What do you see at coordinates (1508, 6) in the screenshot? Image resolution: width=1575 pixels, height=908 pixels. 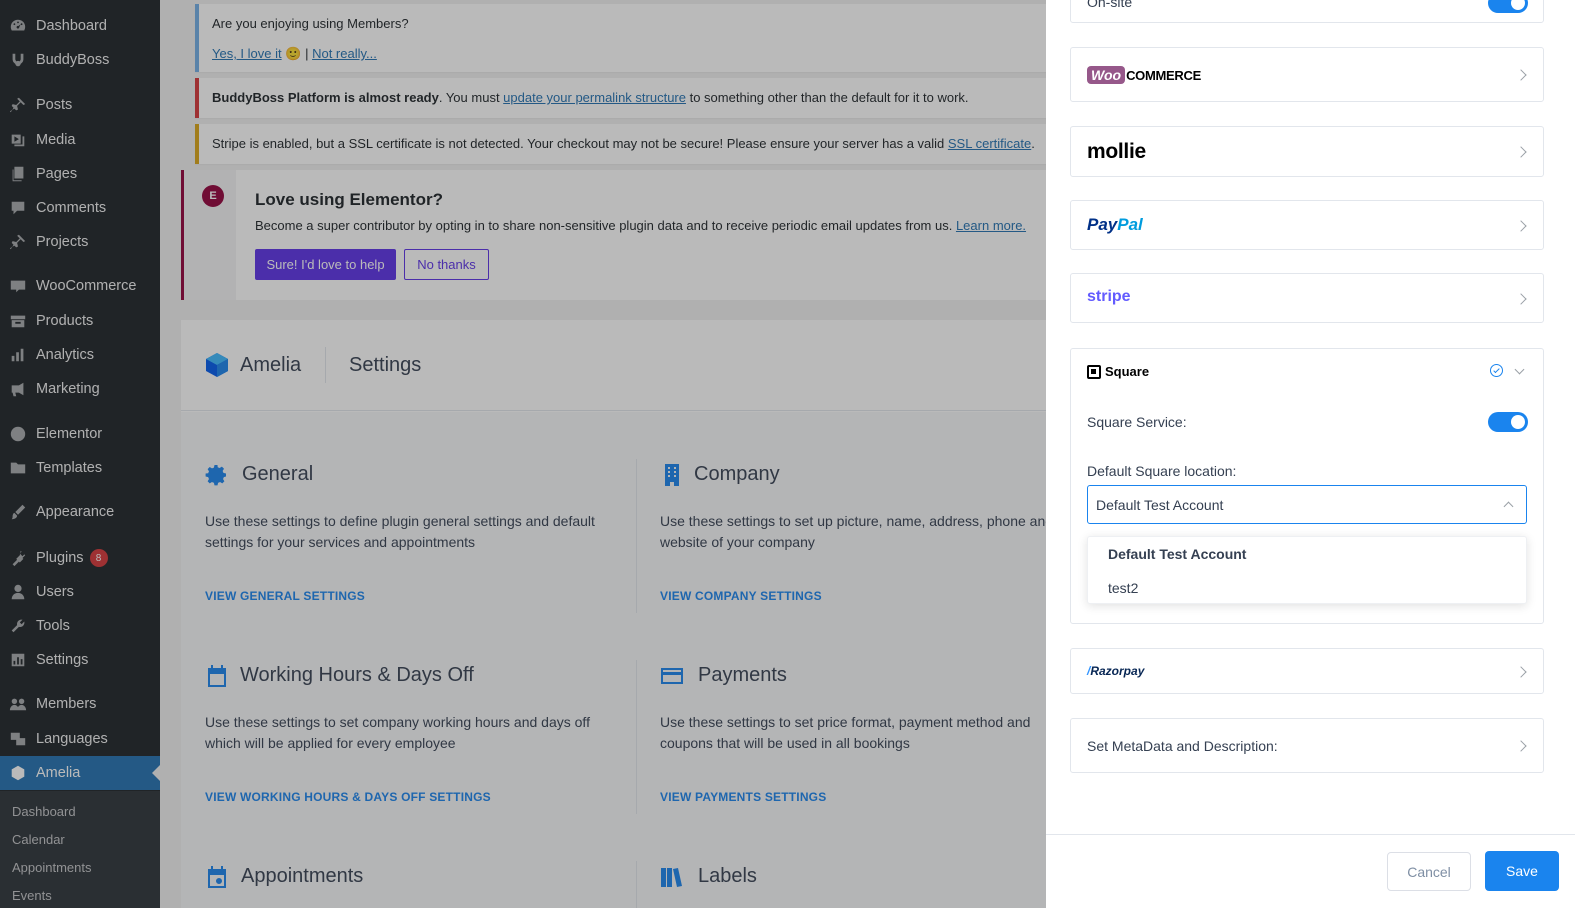 I see `onsite-toggle` at bounding box center [1508, 6].